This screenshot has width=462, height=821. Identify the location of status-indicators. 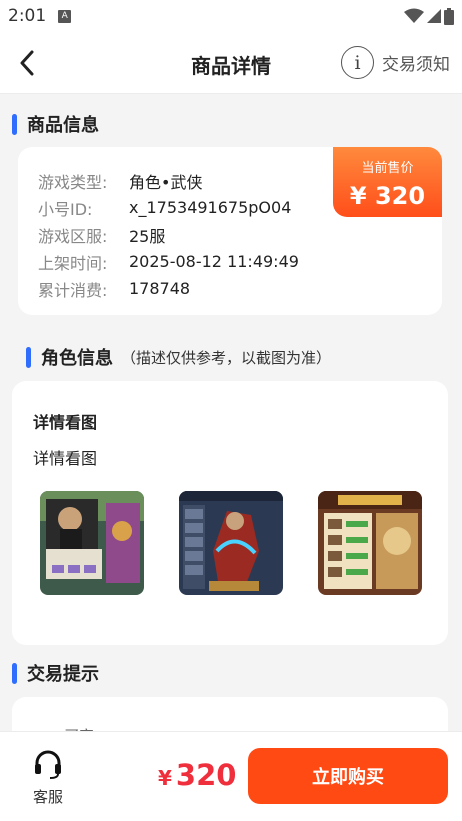
(429, 16).